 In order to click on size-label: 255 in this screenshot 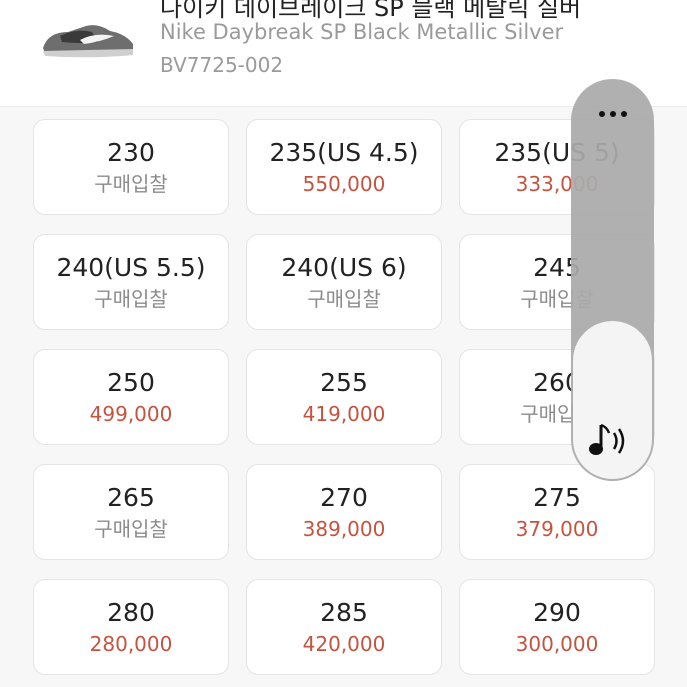, I will do `click(344, 382)`.